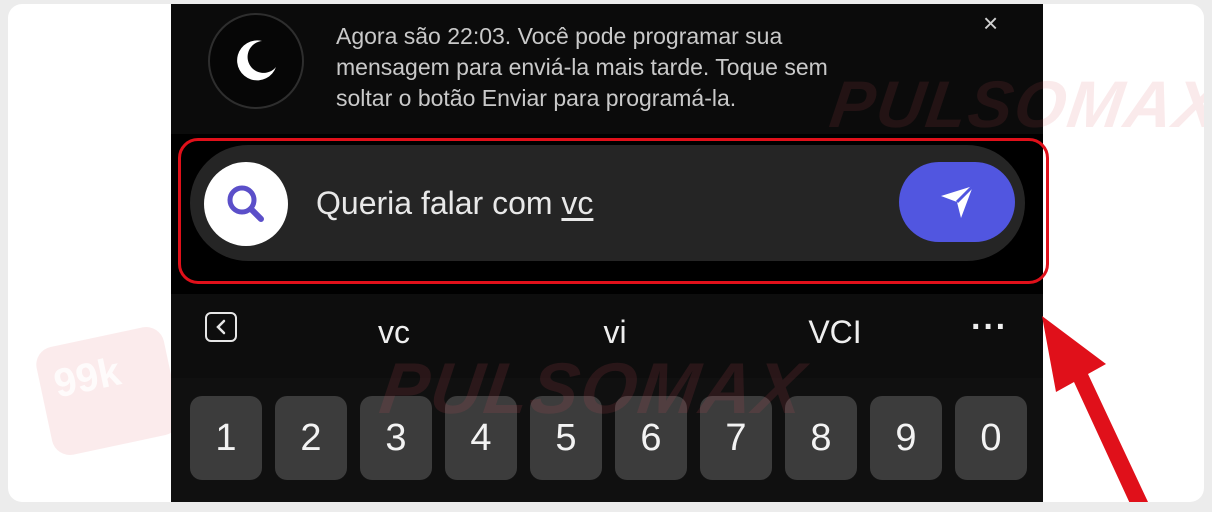 This screenshot has width=1212, height=512. I want to click on moon-icon, so click(256, 61).